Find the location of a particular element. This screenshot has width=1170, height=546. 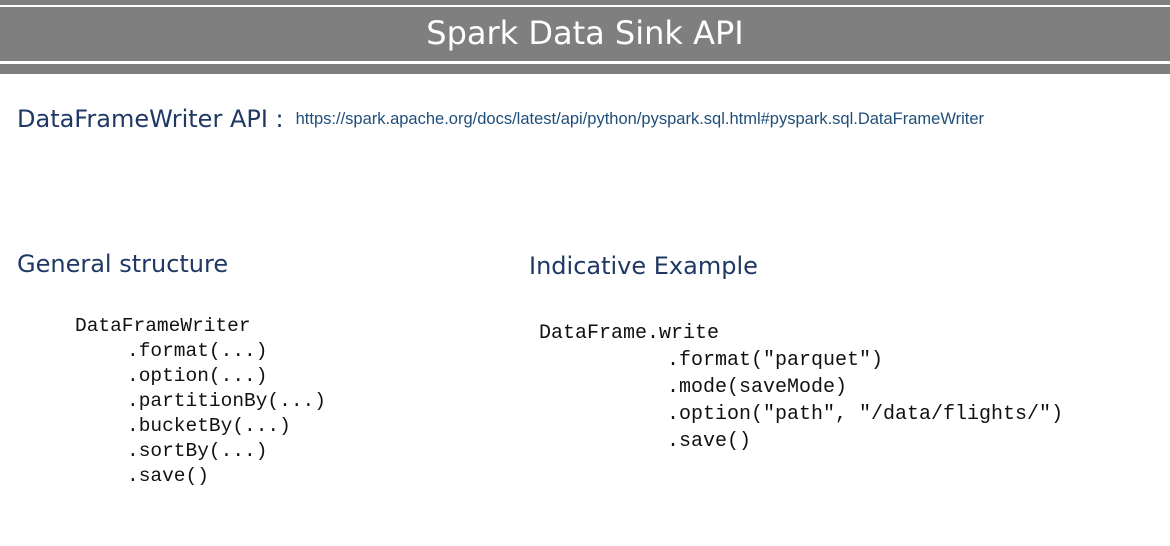

title-bar: Spark Data Sink API is located at coordinates (585, 37).